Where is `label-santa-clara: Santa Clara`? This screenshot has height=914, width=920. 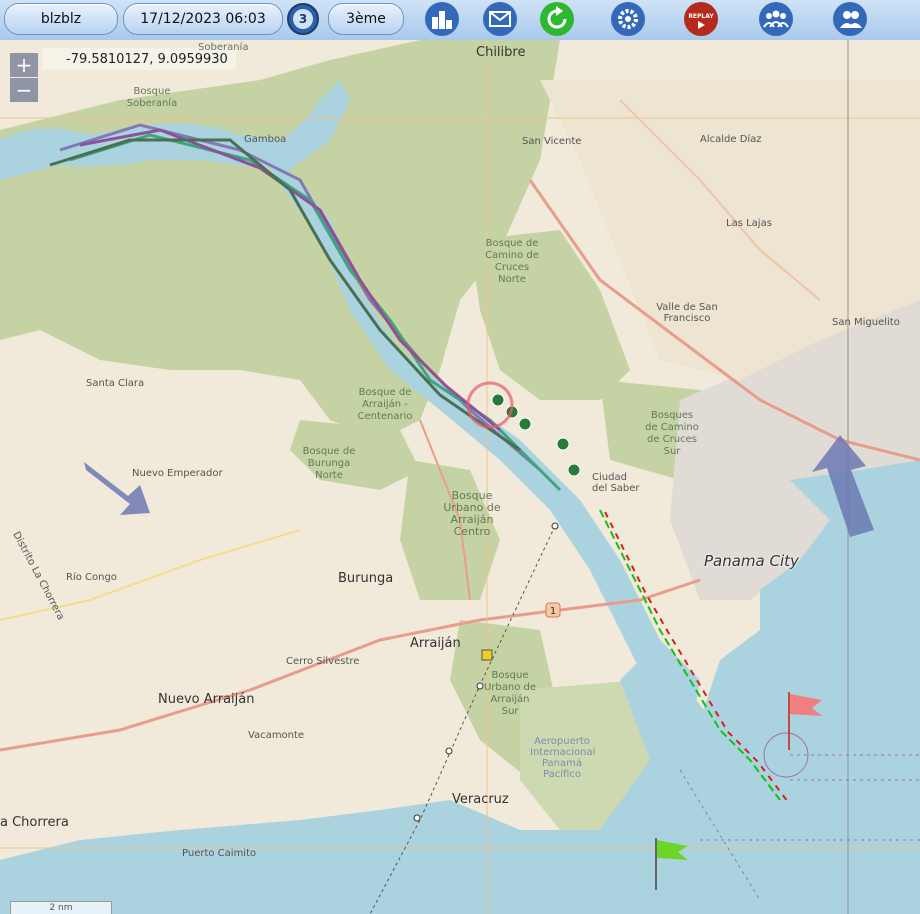 label-santa-clara: Santa Clara is located at coordinates (115, 383).